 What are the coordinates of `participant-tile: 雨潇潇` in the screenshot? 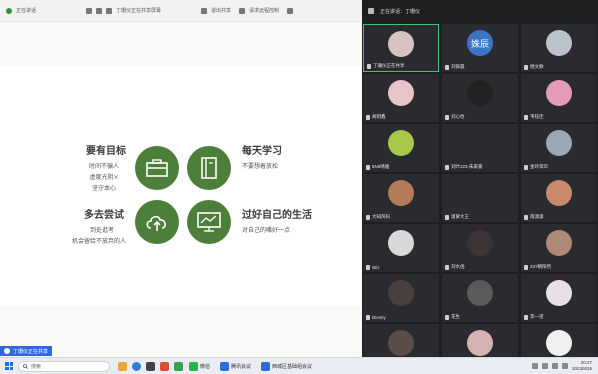 It's located at (559, 198).